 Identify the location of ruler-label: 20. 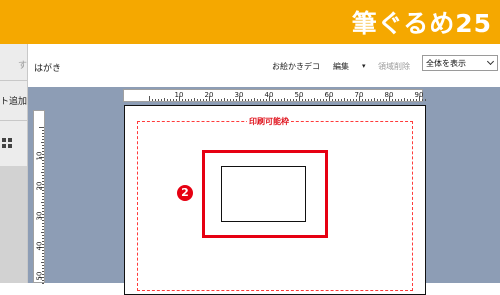
(39, 186).